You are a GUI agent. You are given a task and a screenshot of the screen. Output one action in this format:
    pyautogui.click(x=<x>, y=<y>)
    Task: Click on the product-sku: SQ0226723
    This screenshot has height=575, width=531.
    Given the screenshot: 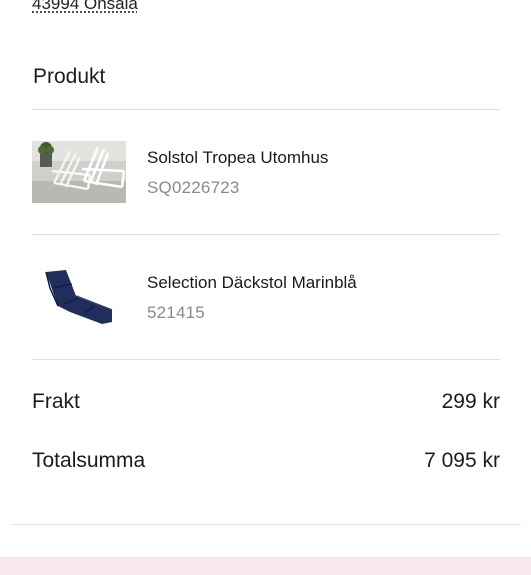 What is the action you would take?
    pyautogui.click(x=193, y=187)
    